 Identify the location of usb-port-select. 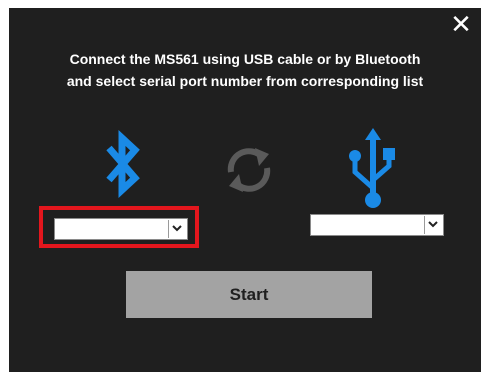
(377, 225).